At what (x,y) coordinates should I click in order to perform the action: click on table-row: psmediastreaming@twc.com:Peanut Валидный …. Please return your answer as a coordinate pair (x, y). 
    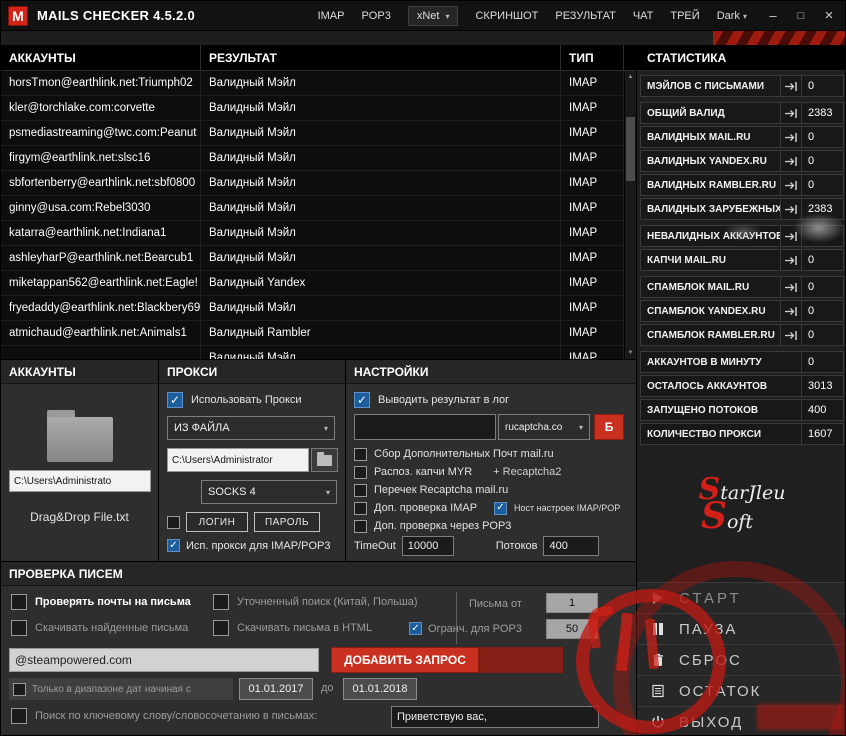
    Looking at the image, I should click on (312, 133).